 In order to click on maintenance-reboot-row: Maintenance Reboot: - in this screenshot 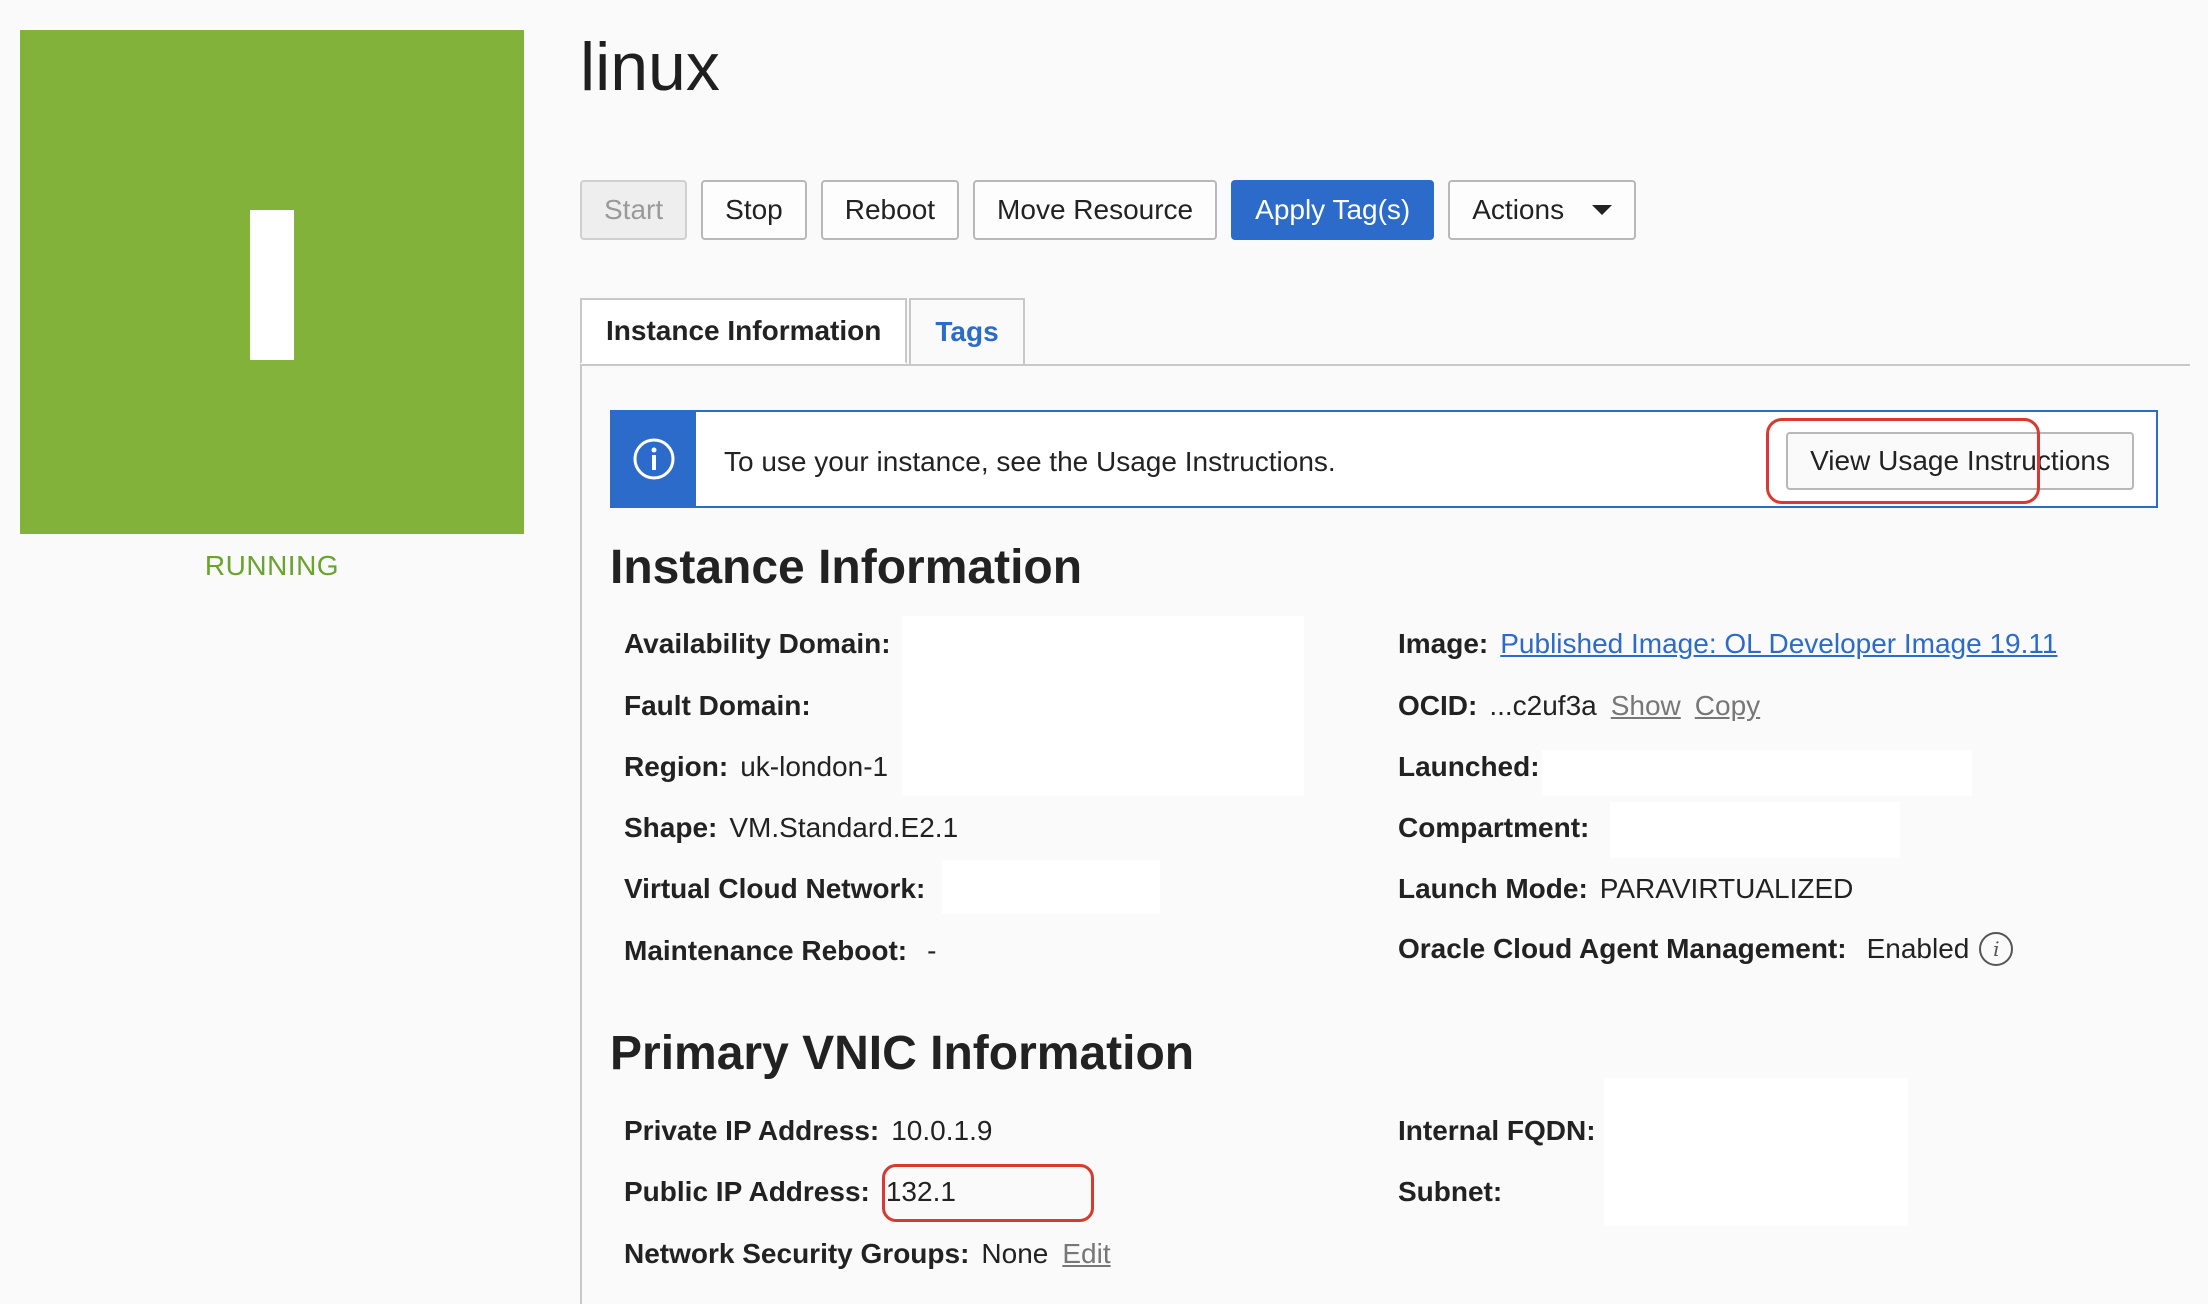, I will do `click(780, 951)`.